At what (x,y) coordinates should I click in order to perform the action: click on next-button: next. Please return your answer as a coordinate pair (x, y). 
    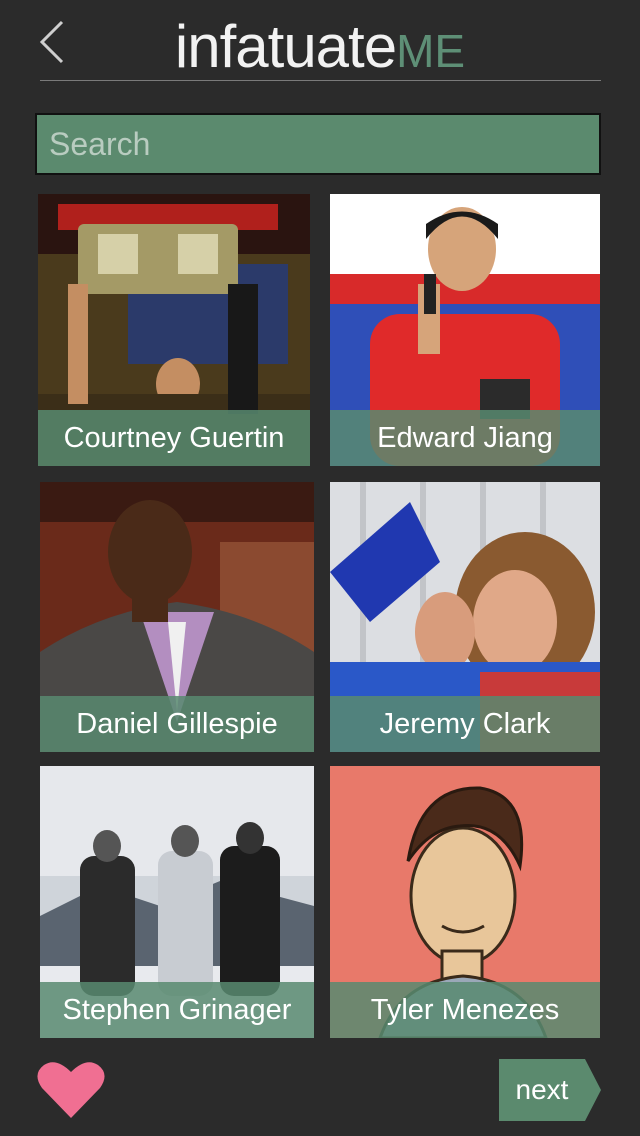
    Looking at the image, I should click on (550, 1090).